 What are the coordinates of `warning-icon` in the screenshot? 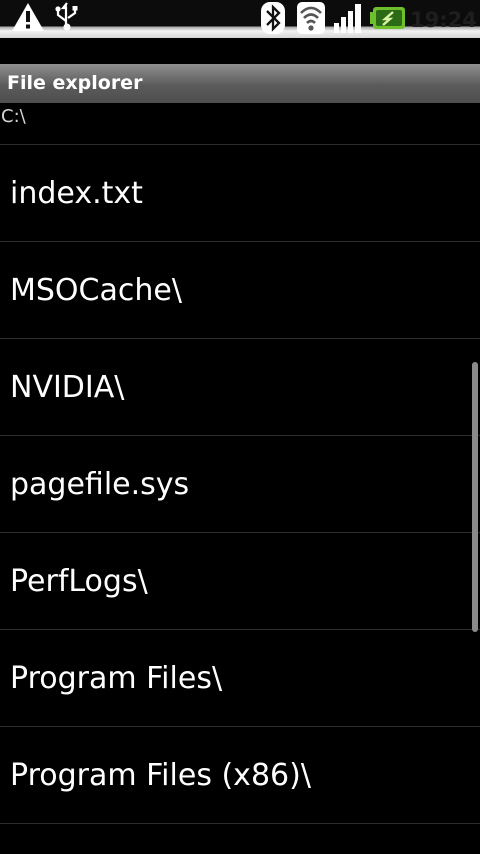 It's located at (28, 17).